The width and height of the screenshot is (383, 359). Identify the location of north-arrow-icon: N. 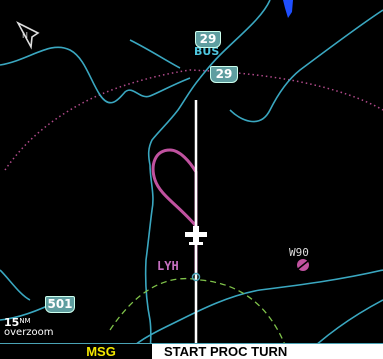
(28, 35).